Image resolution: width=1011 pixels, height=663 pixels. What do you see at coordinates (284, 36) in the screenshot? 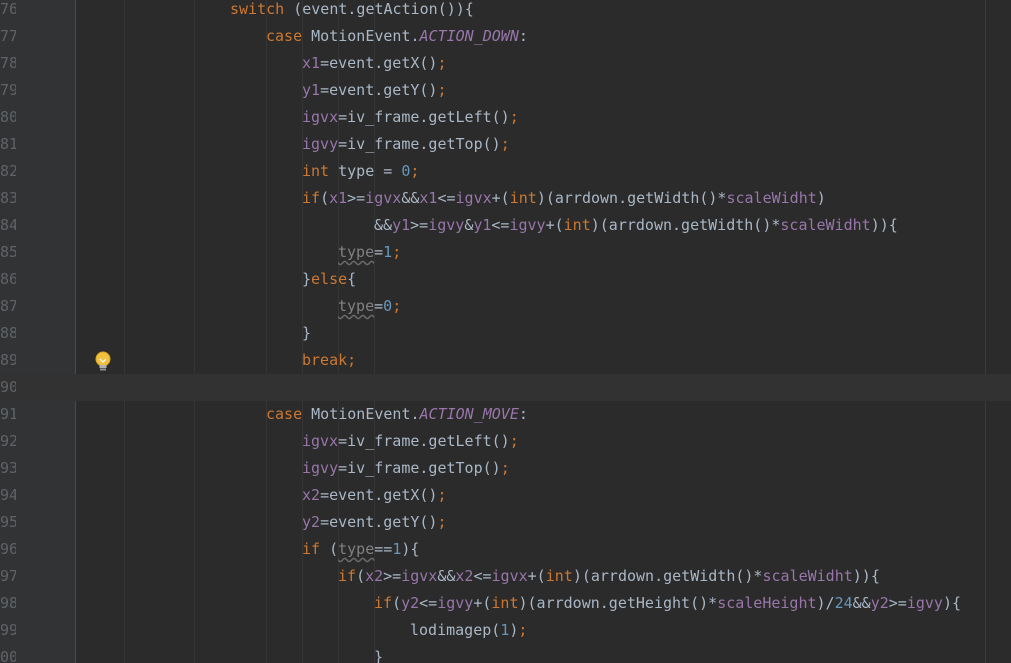
I see `code-token: case` at bounding box center [284, 36].